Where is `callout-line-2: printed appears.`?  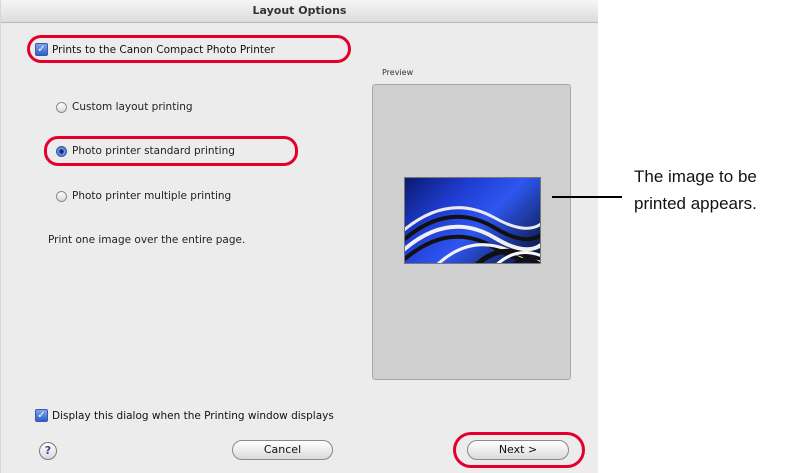 callout-line-2: printed appears. is located at coordinates (695, 203).